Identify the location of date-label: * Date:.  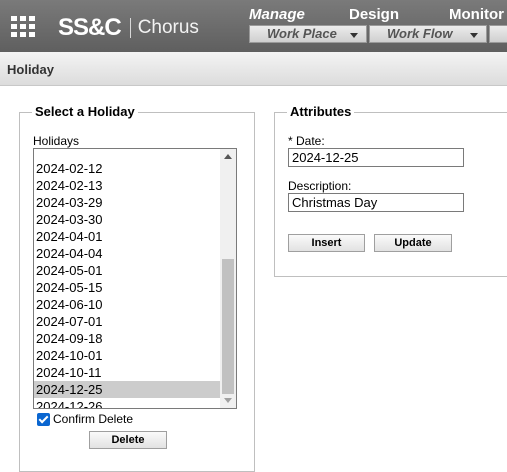
(306, 141).